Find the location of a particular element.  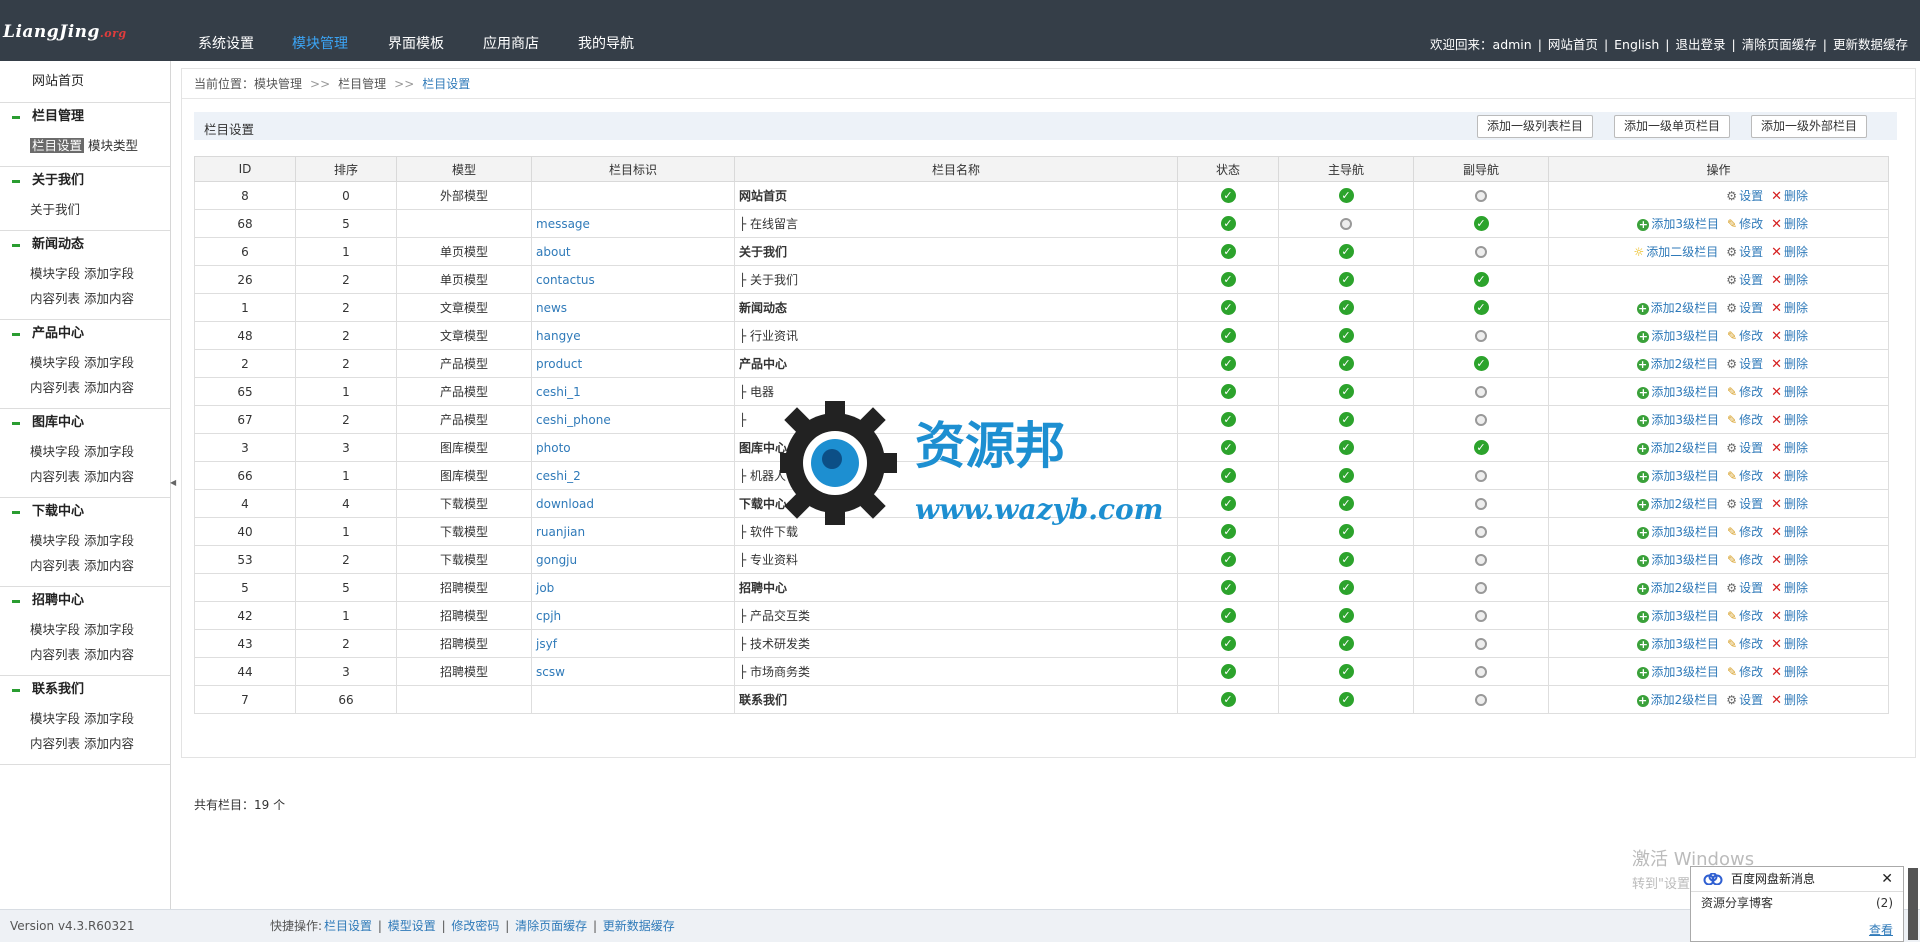

sidebar-group-0: 栏目管理 is located at coordinates (85, 117).